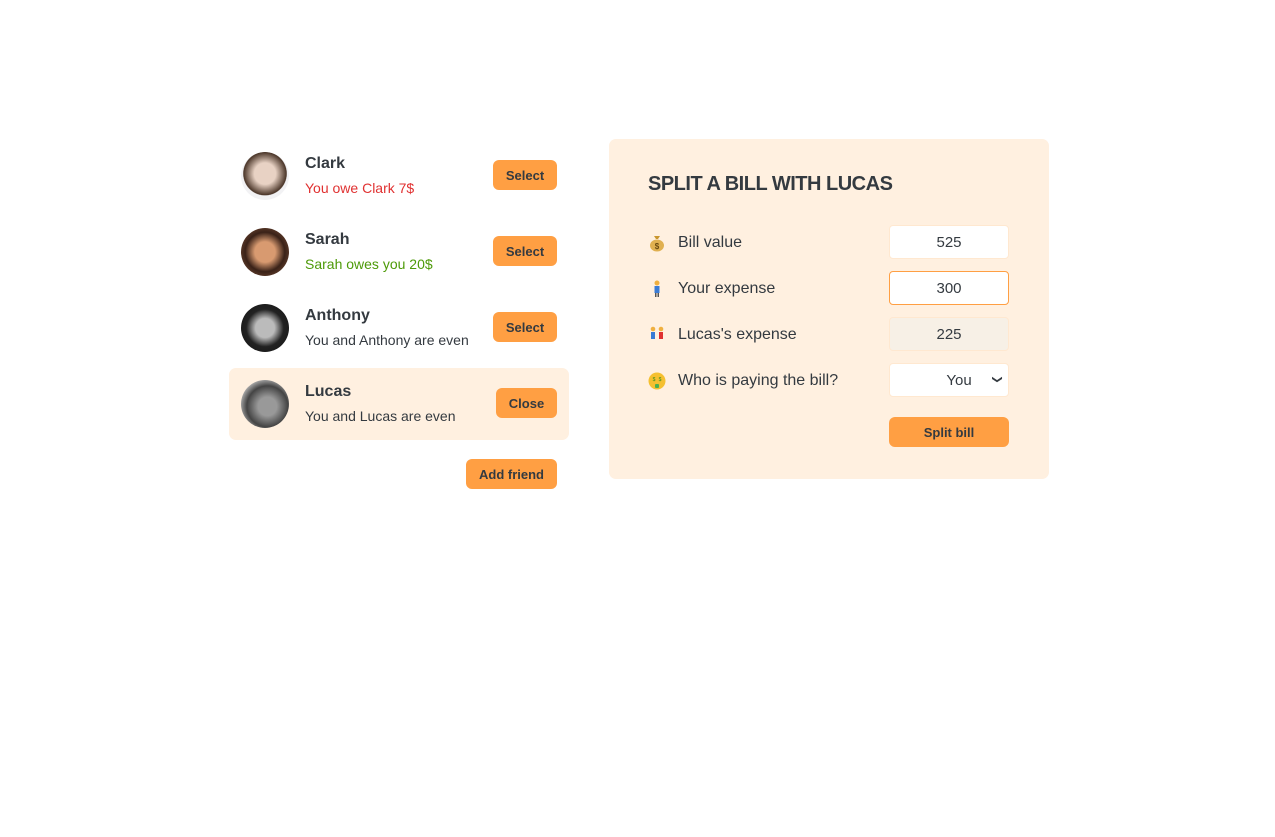  I want to click on friend-row-sarah: Sarah Sarah owes you 20$ Select, so click(399, 252).